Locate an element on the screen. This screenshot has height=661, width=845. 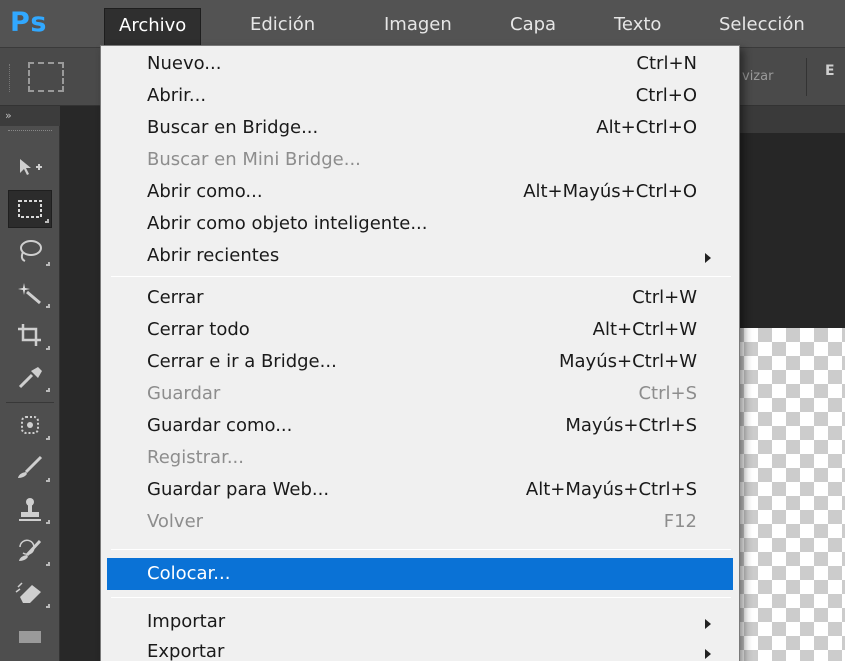
menu-item-cerrar-todo: Cerrar todo Alt+Ctrl+W is located at coordinates (420, 330).